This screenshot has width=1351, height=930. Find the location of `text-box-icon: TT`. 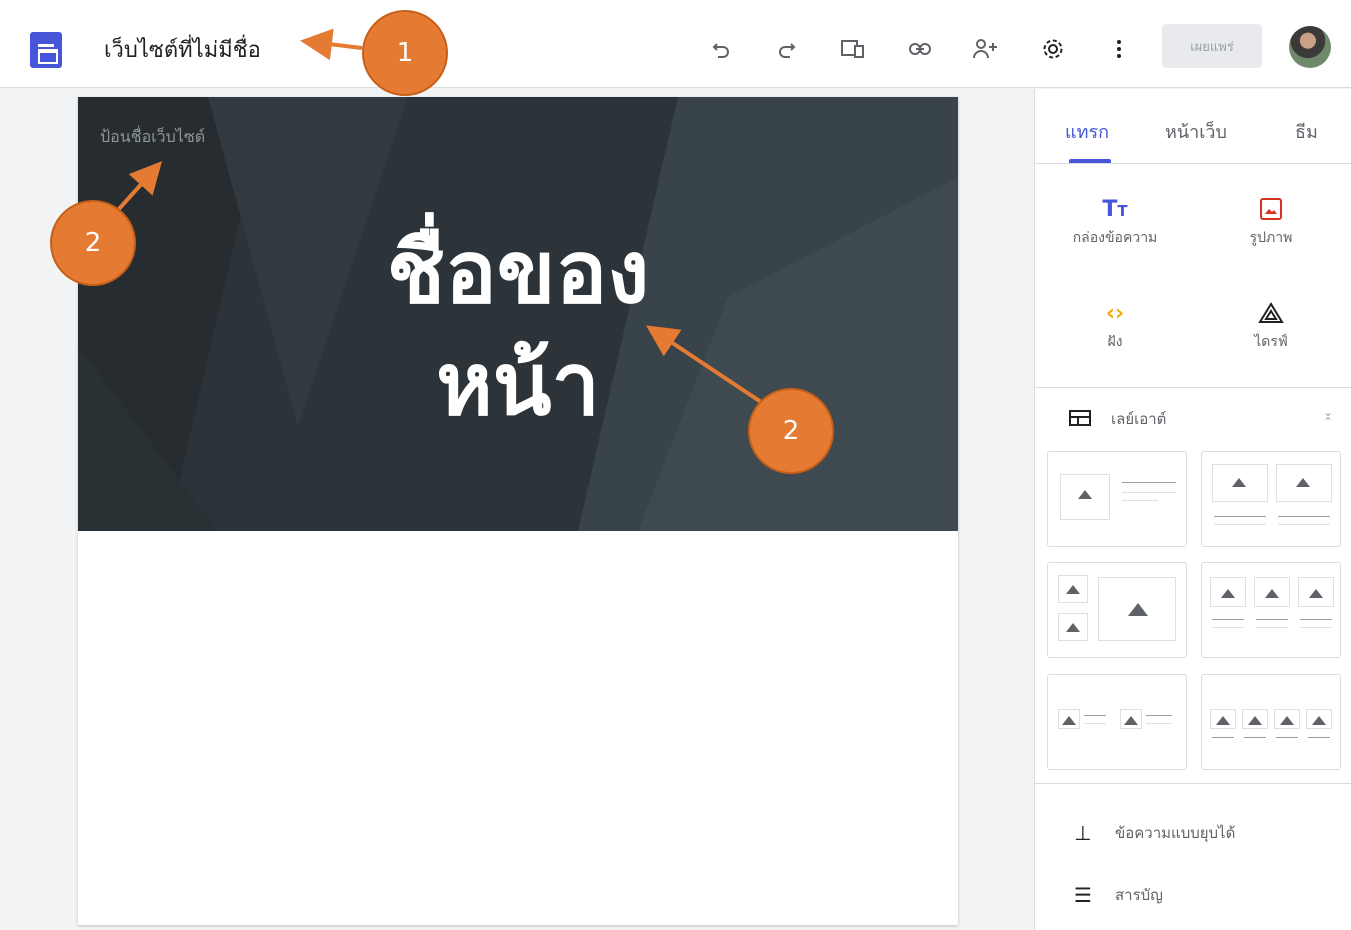

text-box-icon: TT is located at coordinates (1115, 209).